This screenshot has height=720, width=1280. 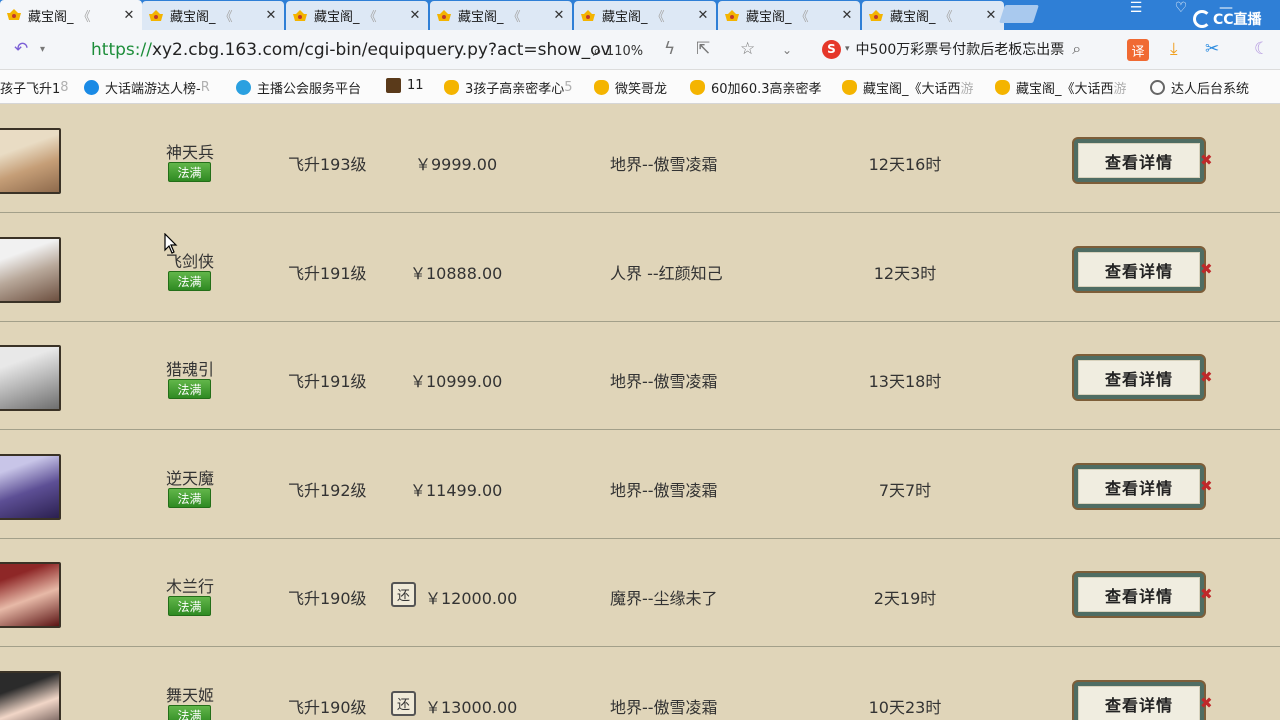 What do you see at coordinates (1138, 50) in the screenshot?
I see `translate-button: 译` at bounding box center [1138, 50].